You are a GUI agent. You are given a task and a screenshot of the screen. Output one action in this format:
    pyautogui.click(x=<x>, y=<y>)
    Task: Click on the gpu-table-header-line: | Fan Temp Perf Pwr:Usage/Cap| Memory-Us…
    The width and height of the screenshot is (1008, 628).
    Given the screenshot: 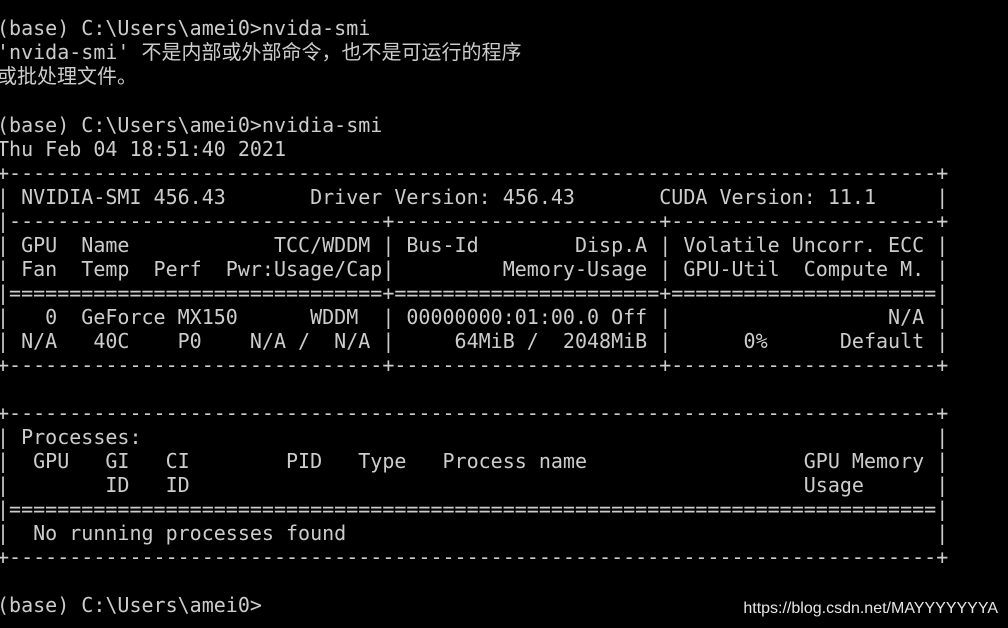 What is the action you would take?
    pyautogui.click(x=474, y=269)
    